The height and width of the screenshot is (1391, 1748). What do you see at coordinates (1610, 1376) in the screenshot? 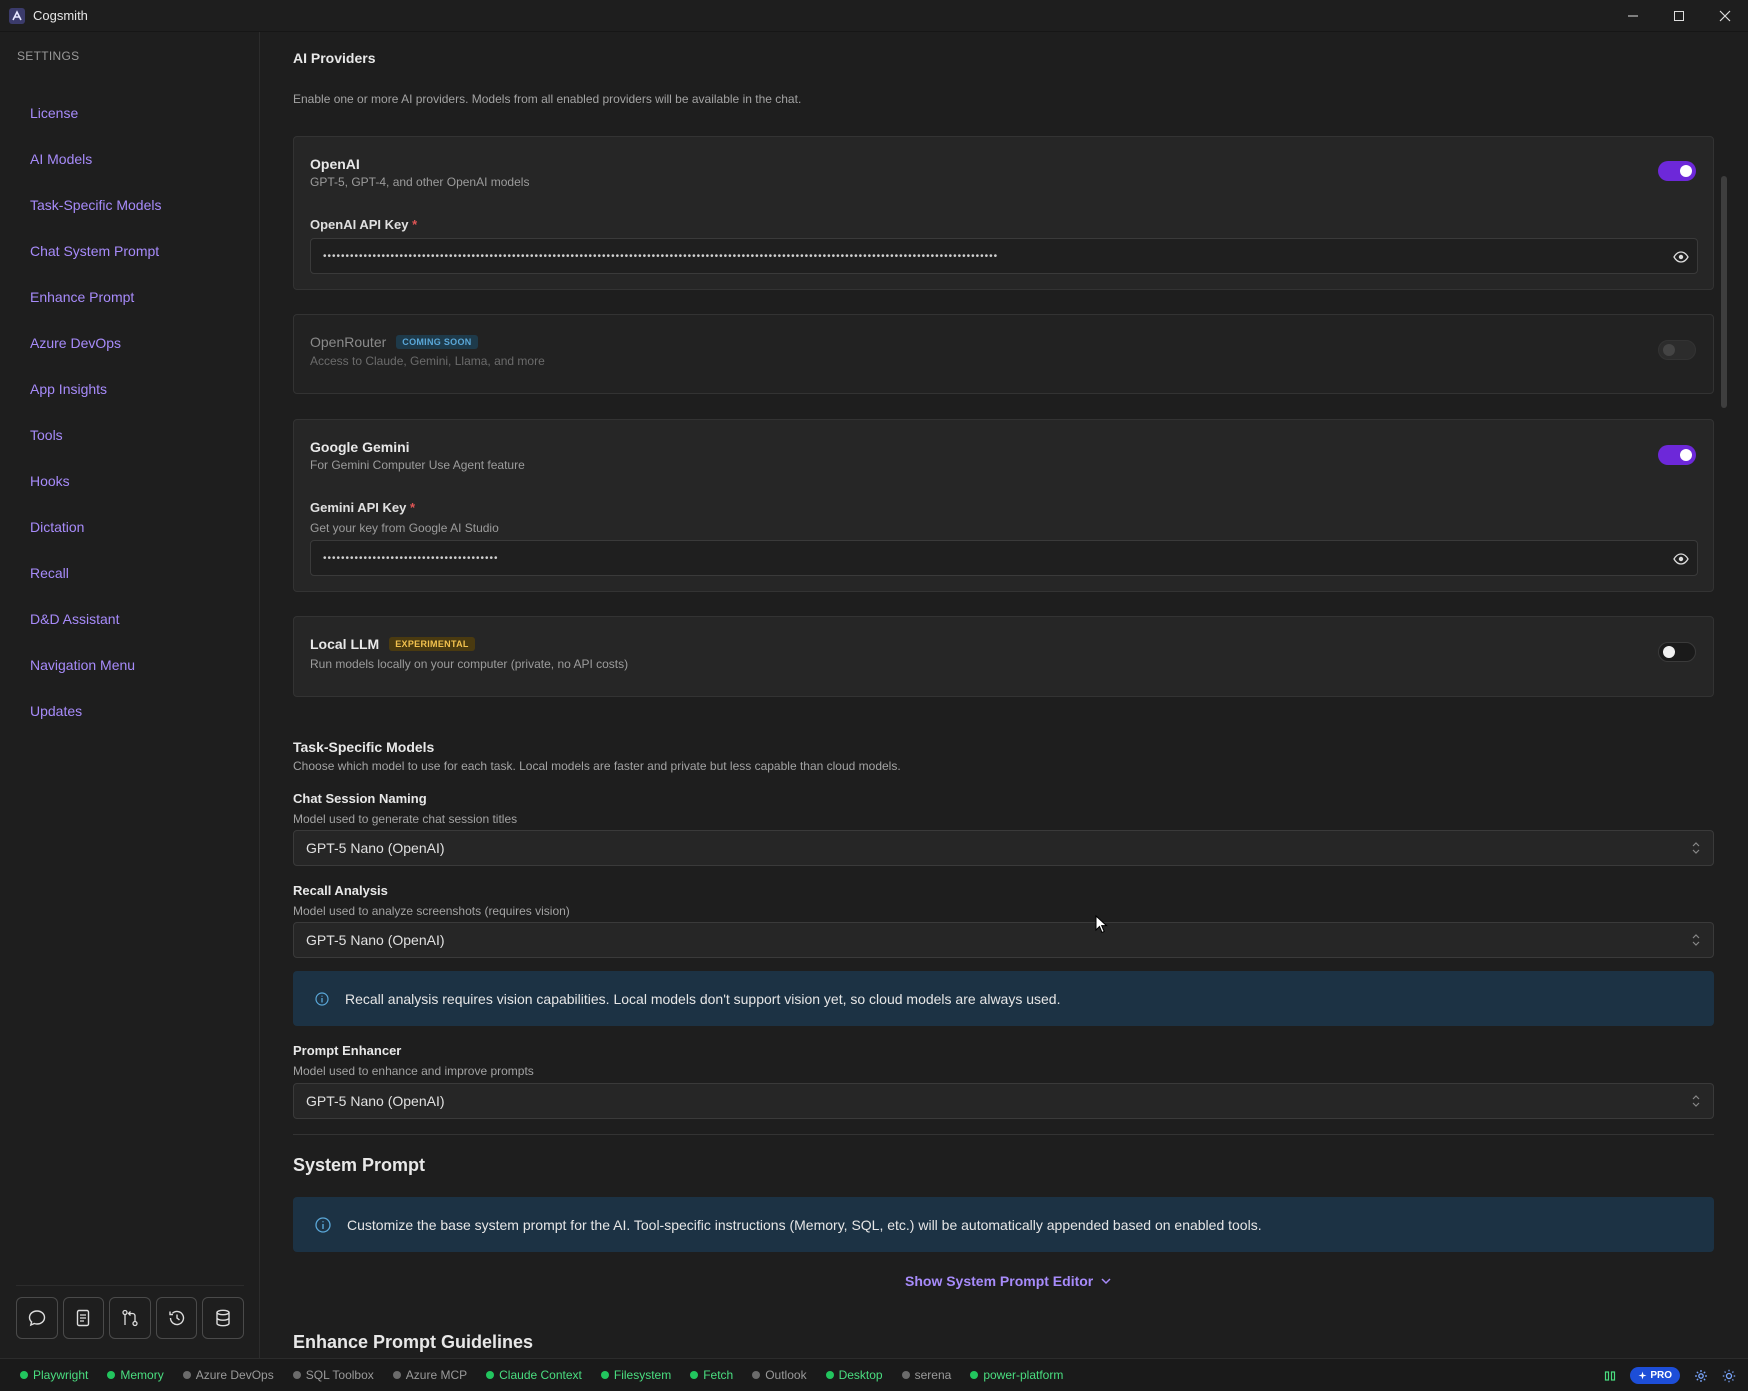
I see `columns-icon` at bounding box center [1610, 1376].